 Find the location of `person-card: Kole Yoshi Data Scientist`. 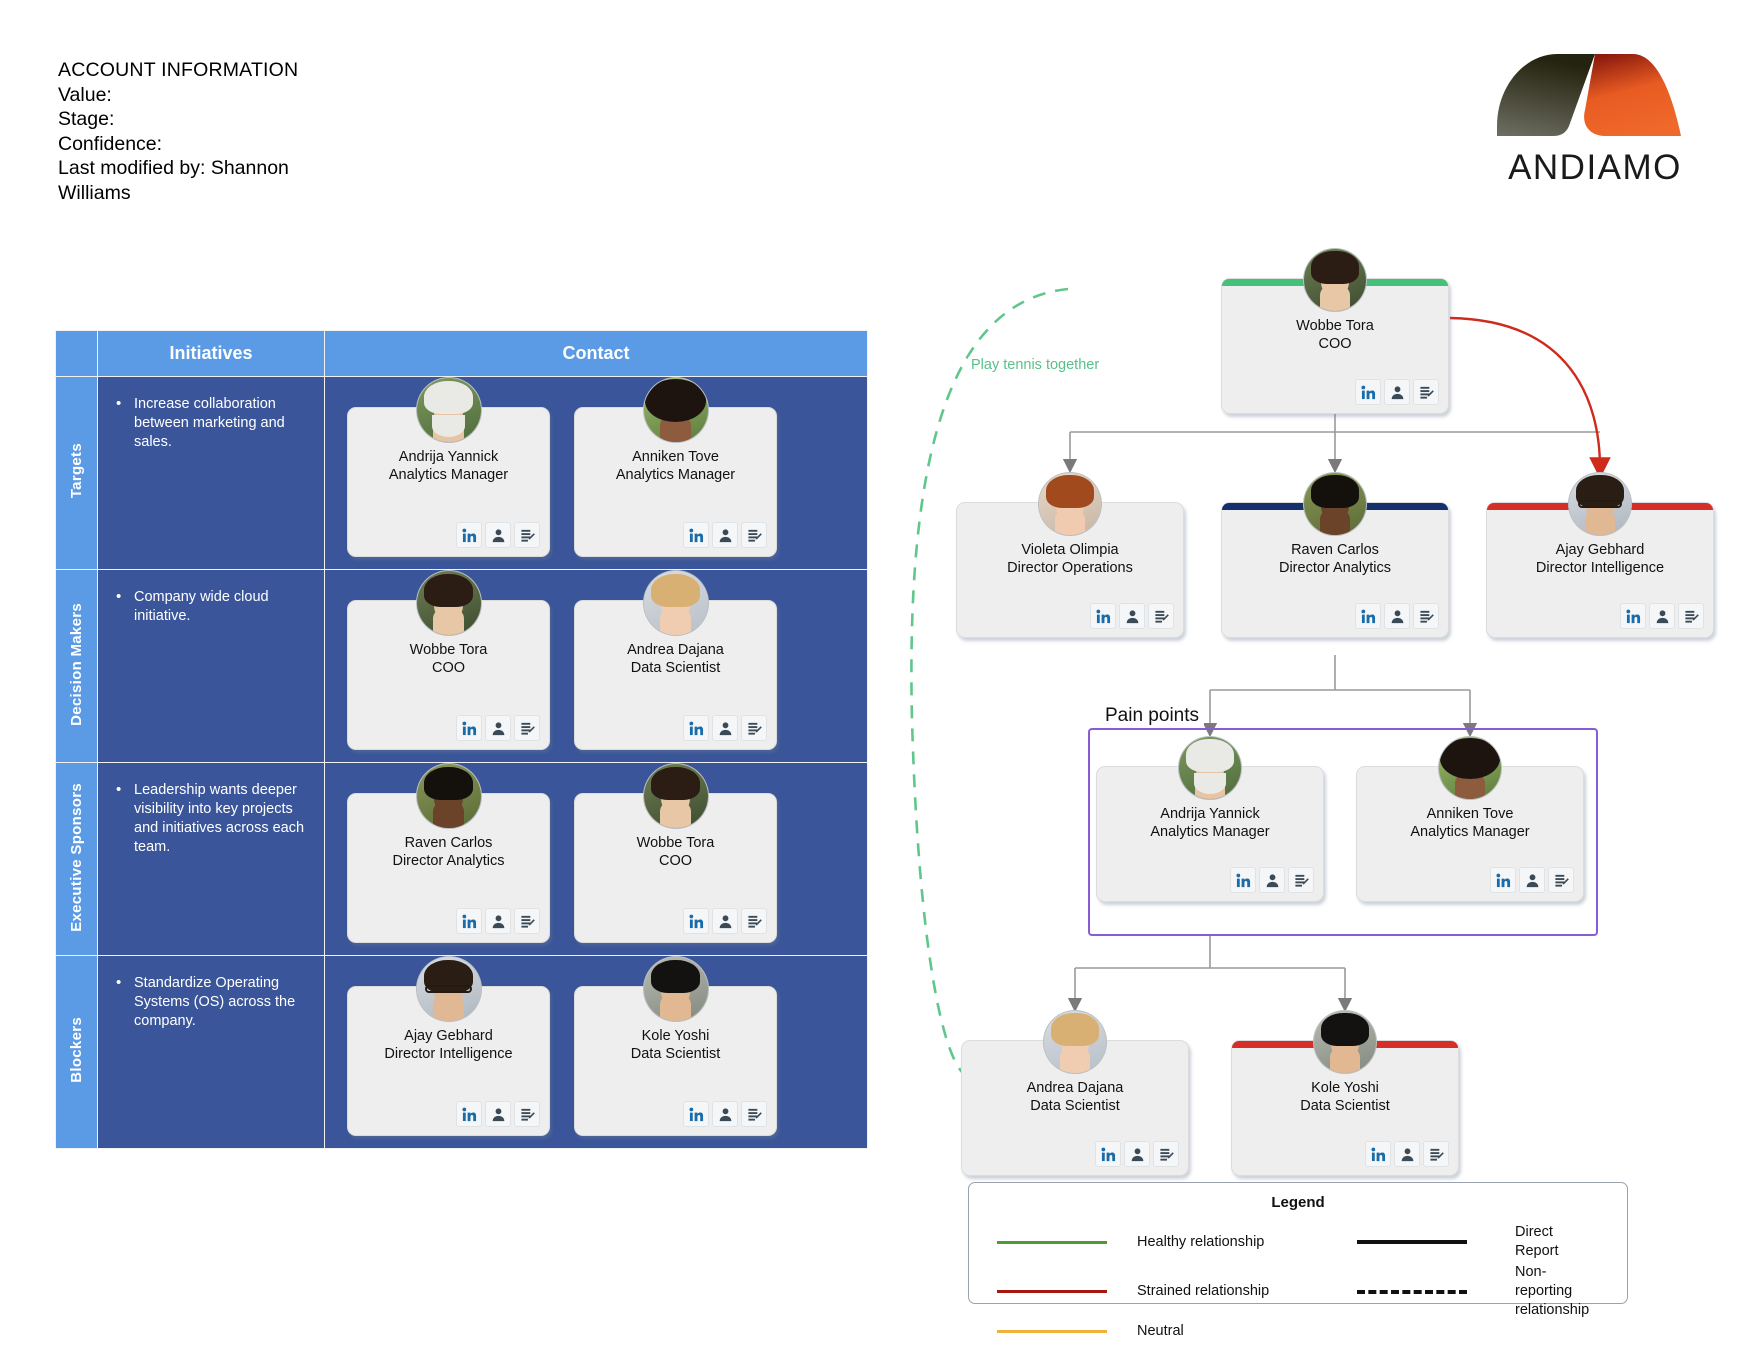

person-card: Kole Yoshi Data Scientist is located at coordinates (1345, 1093).